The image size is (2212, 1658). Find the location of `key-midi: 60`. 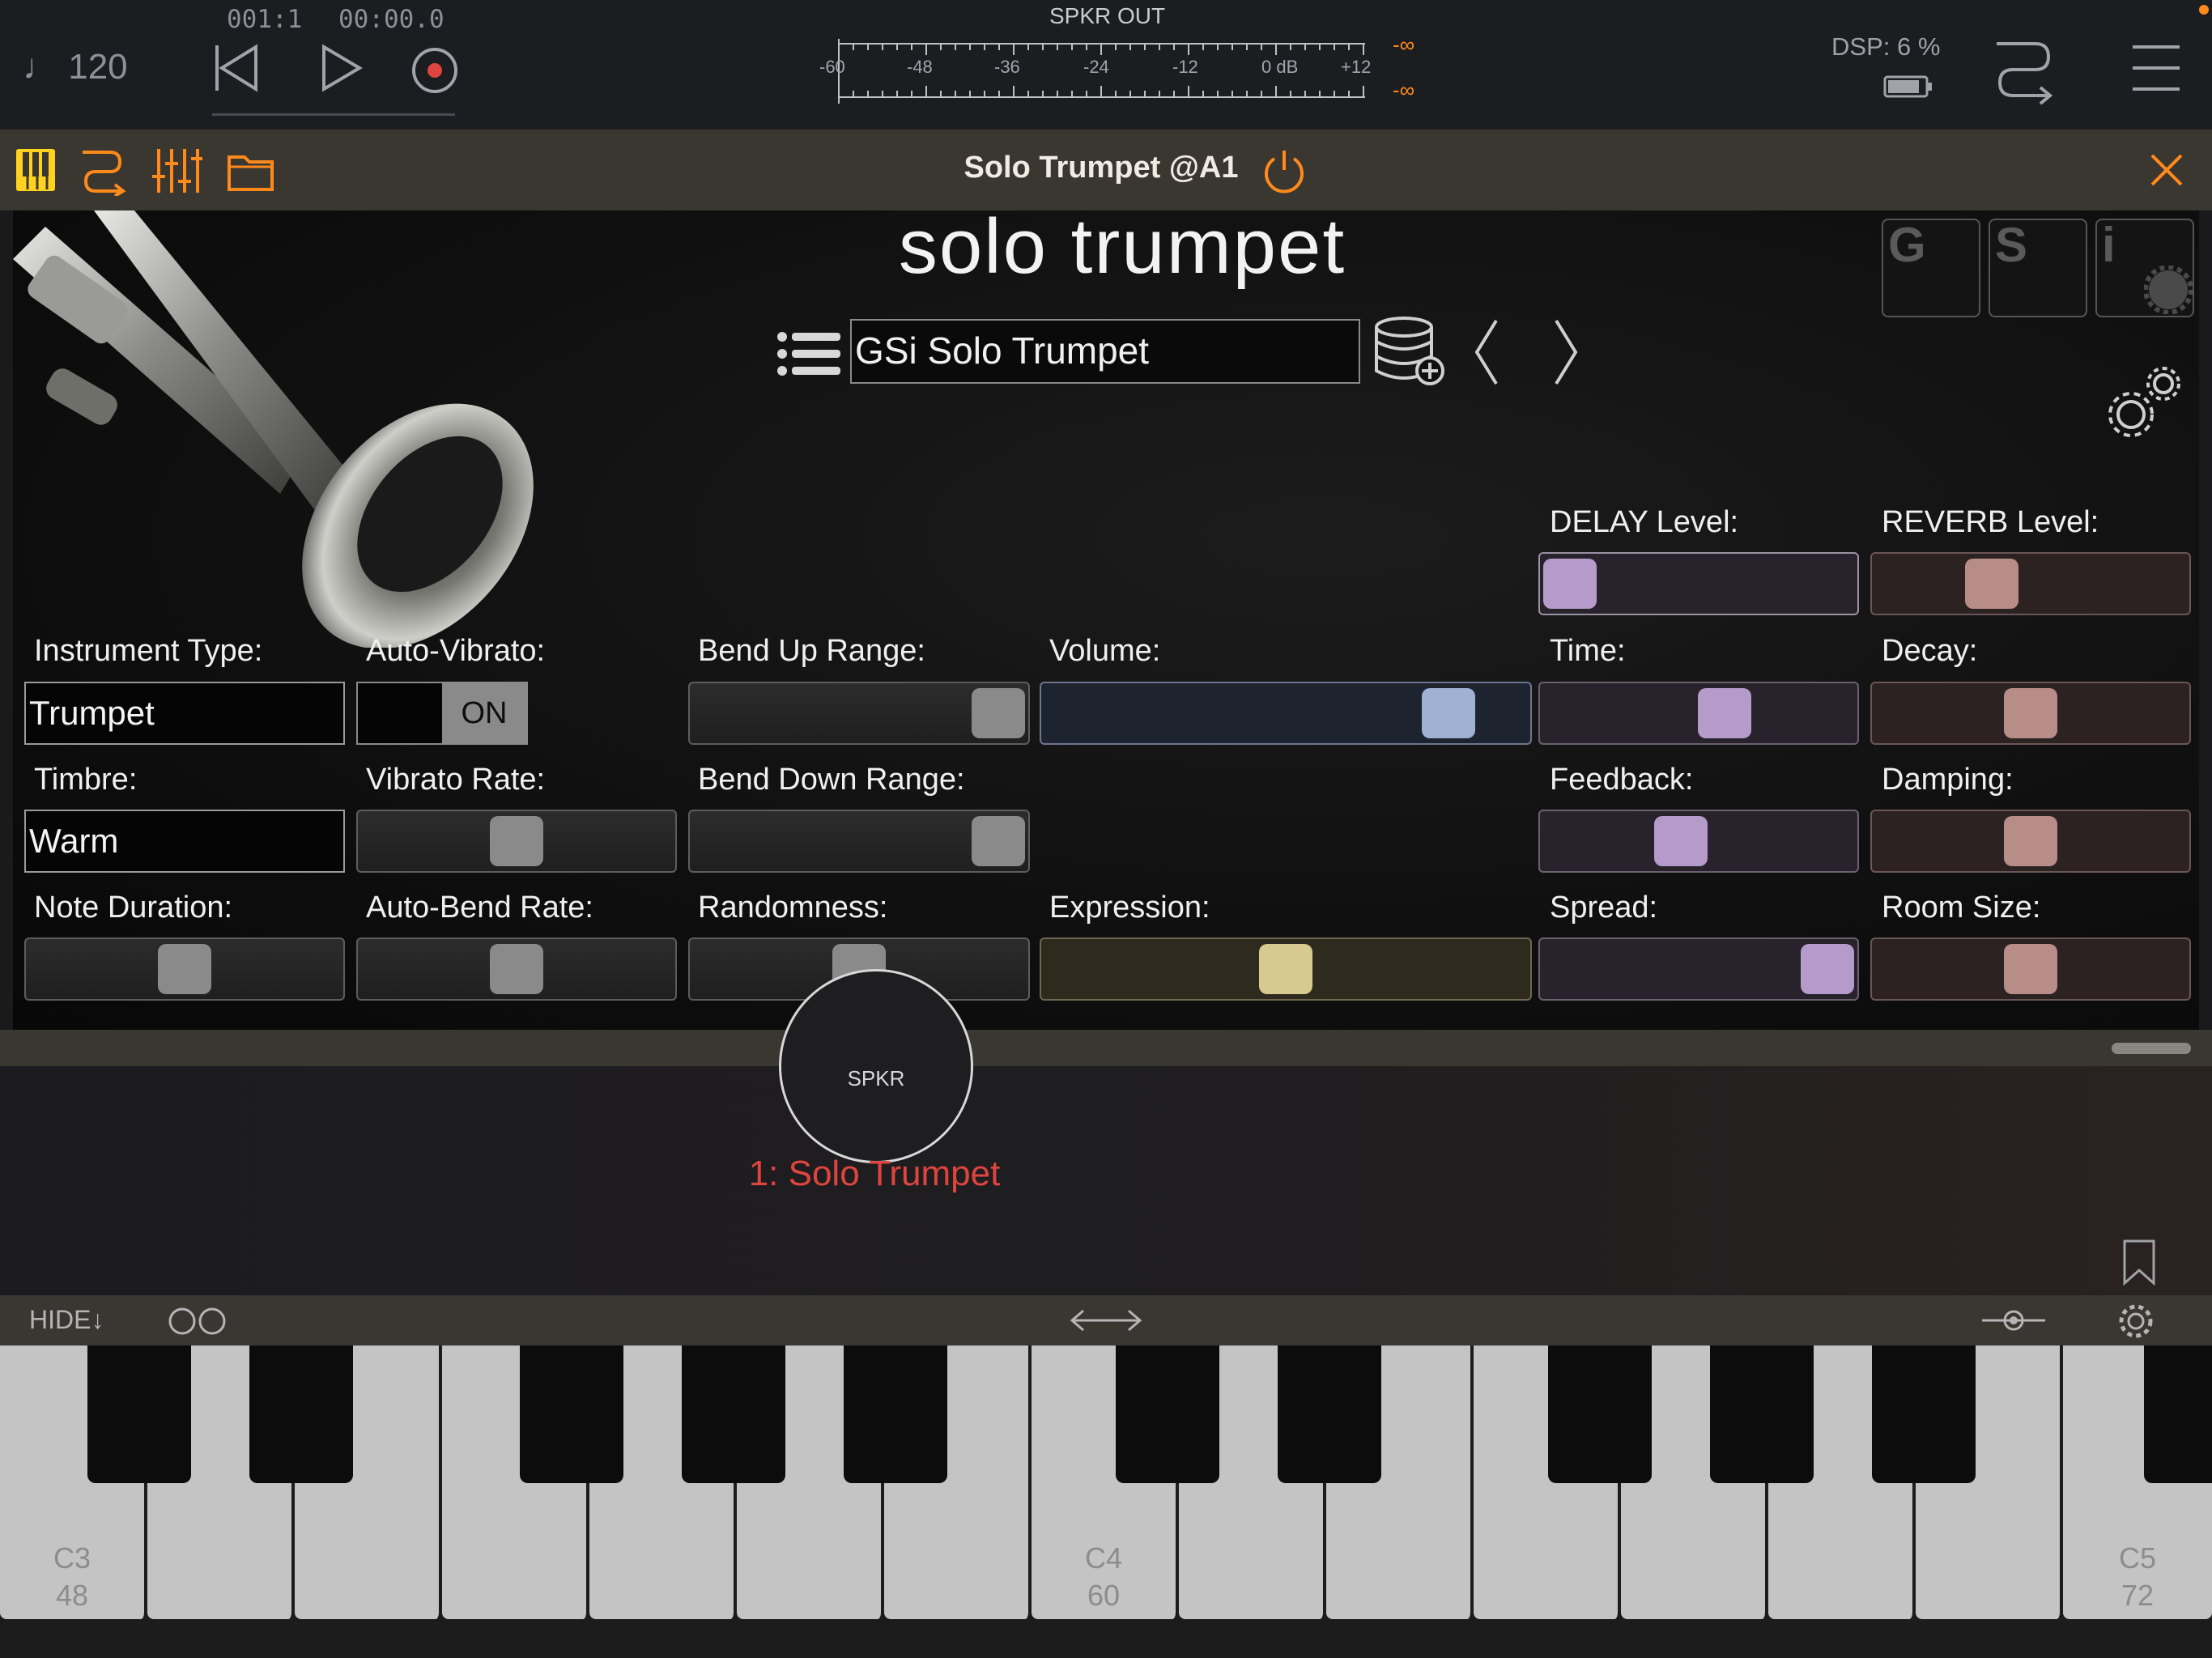

key-midi: 60 is located at coordinates (1104, 1595).